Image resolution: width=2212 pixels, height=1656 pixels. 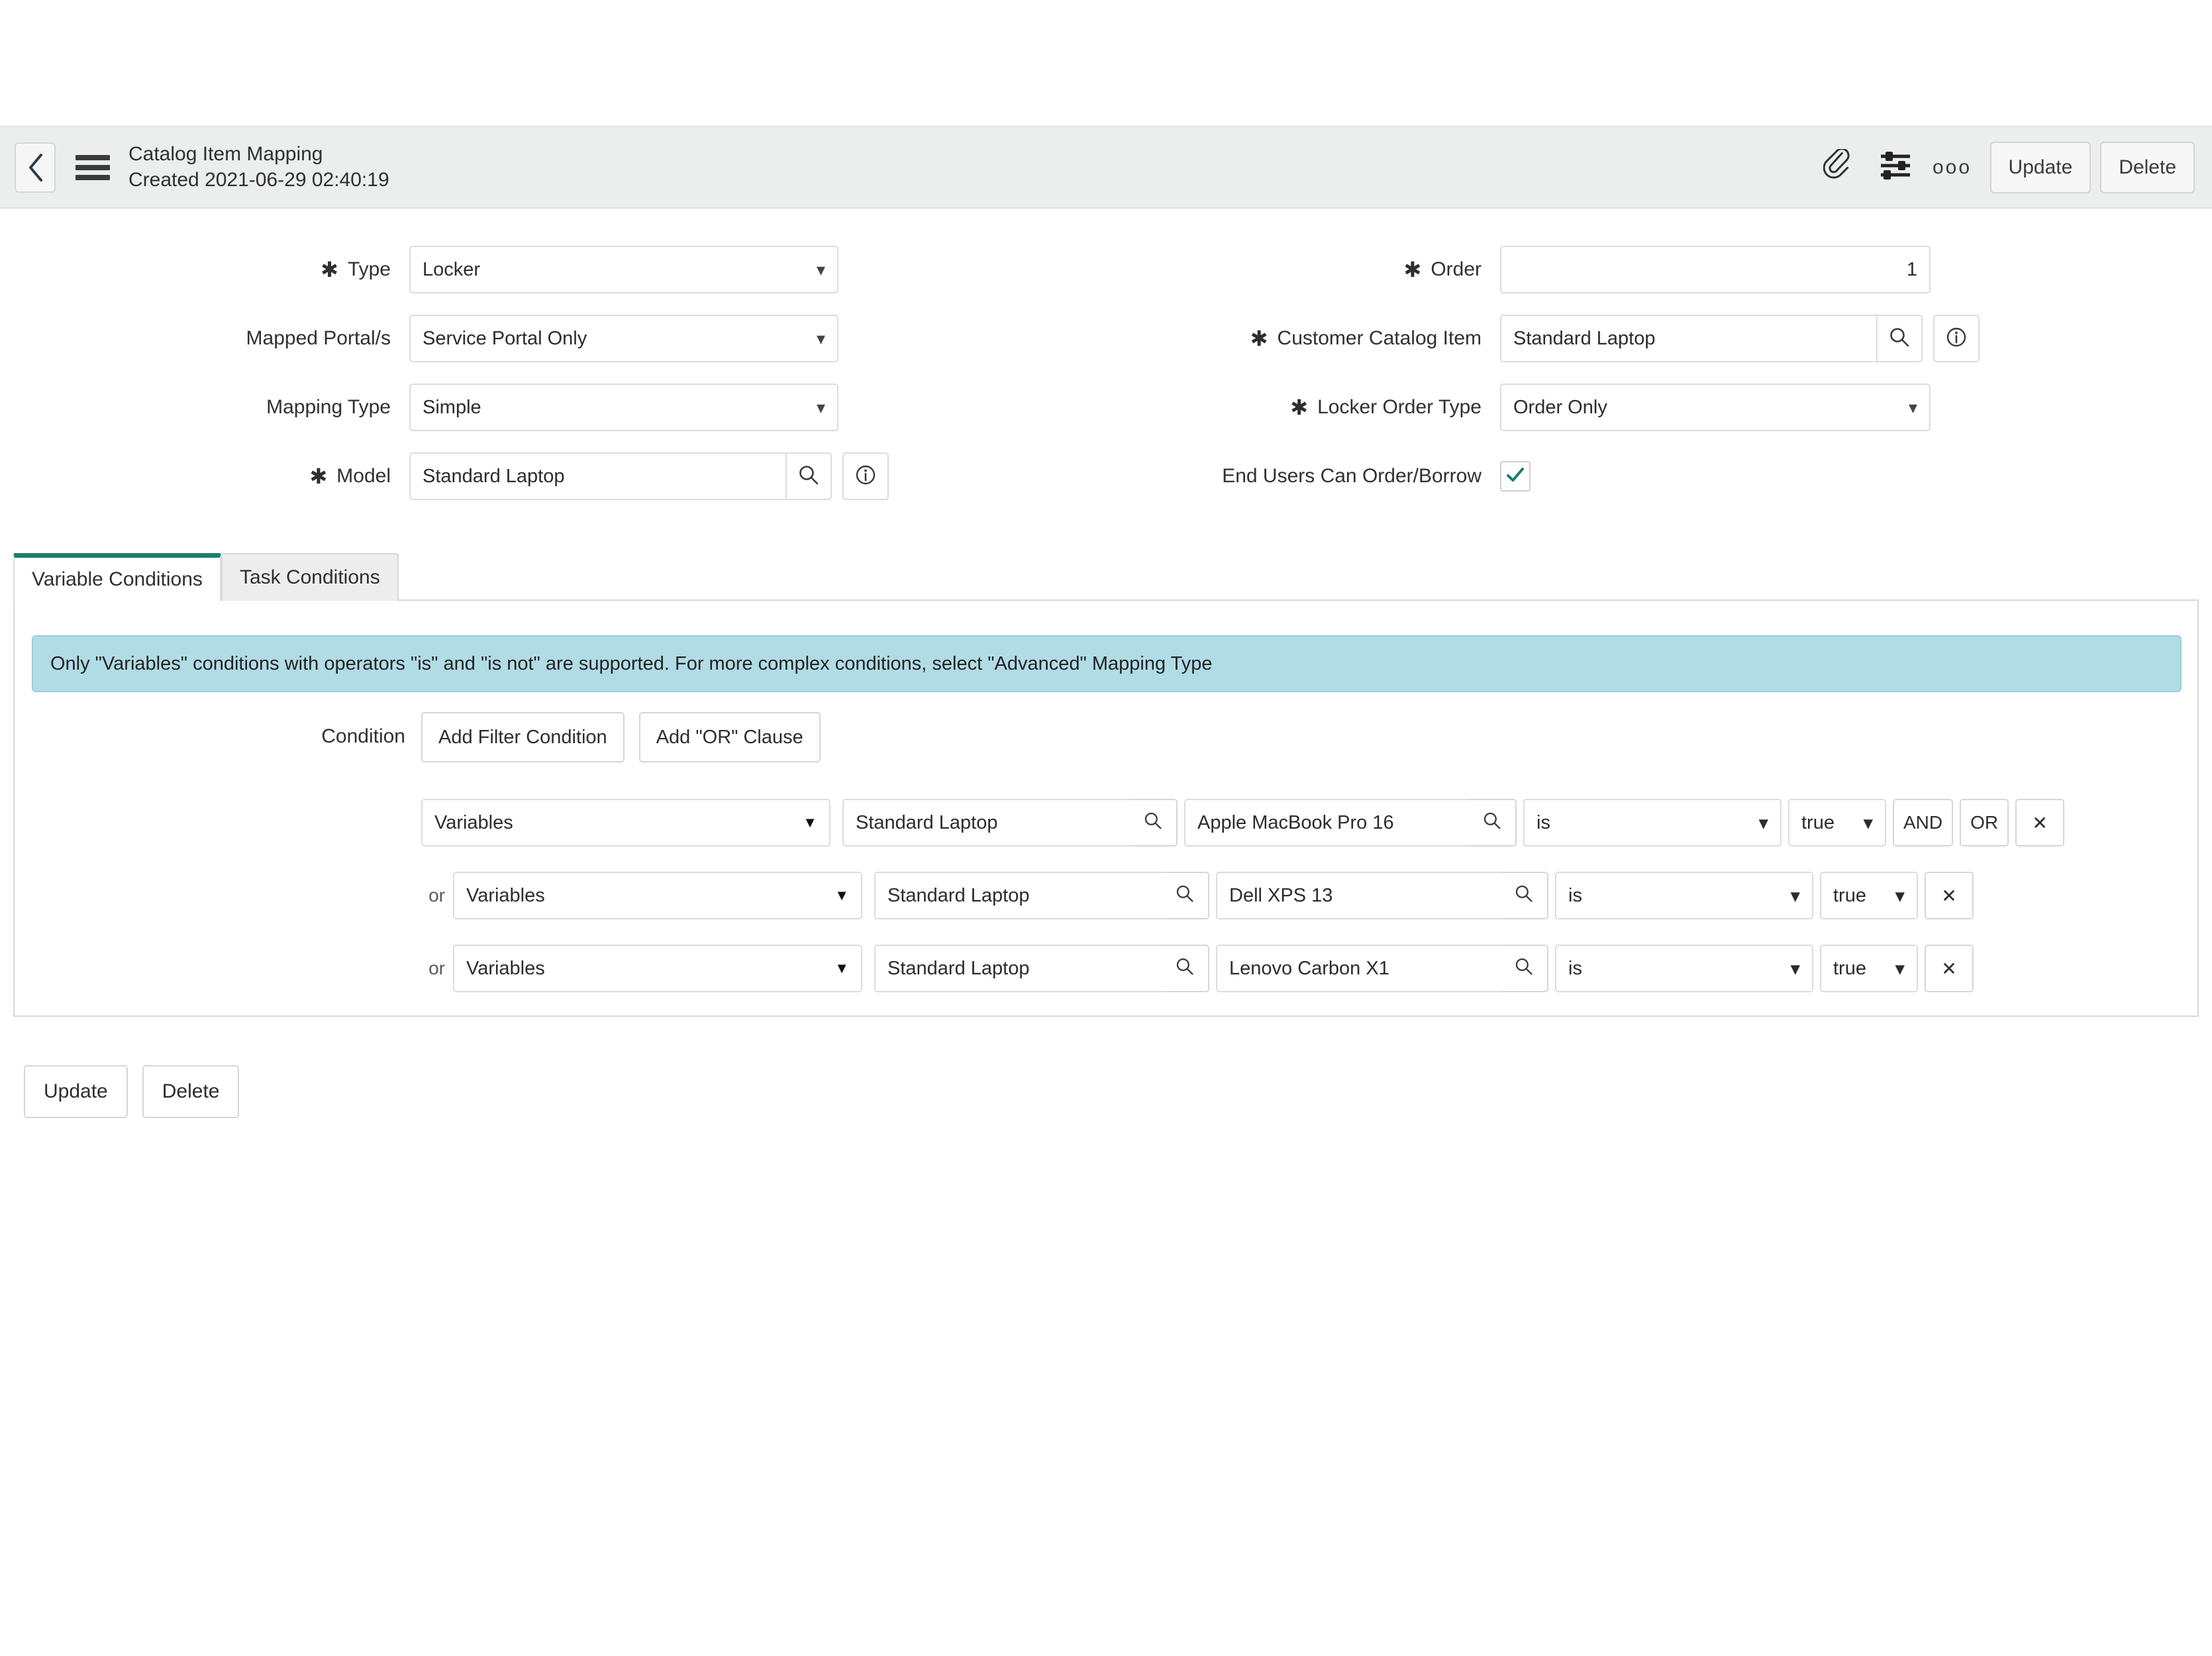 I want to click on model-input: Standard Laptop, so click(x=598, y=476).